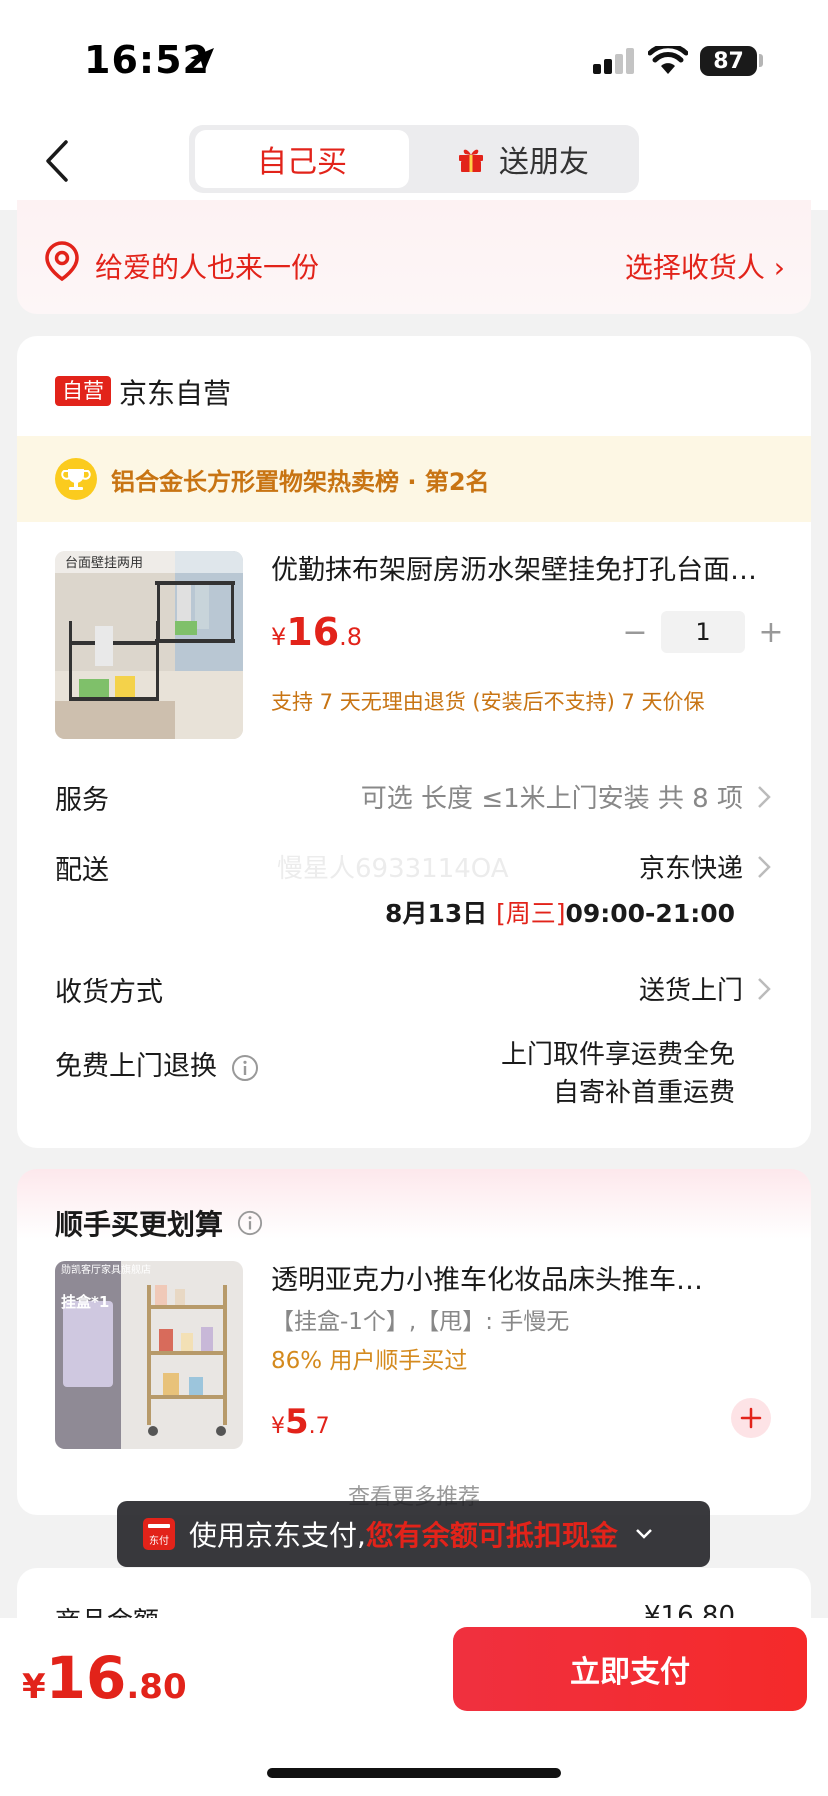 The width and height of the screenshot is (828, 1796). I want to click on product-price: ¥16.8, so click(316, 632).